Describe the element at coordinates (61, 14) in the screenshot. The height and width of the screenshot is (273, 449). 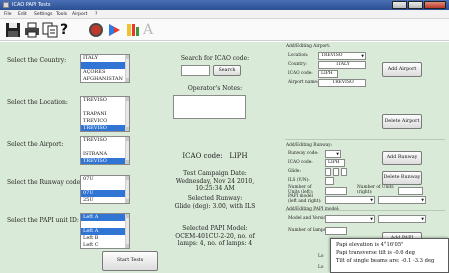
I see `menu-tools: Tools` at that location.